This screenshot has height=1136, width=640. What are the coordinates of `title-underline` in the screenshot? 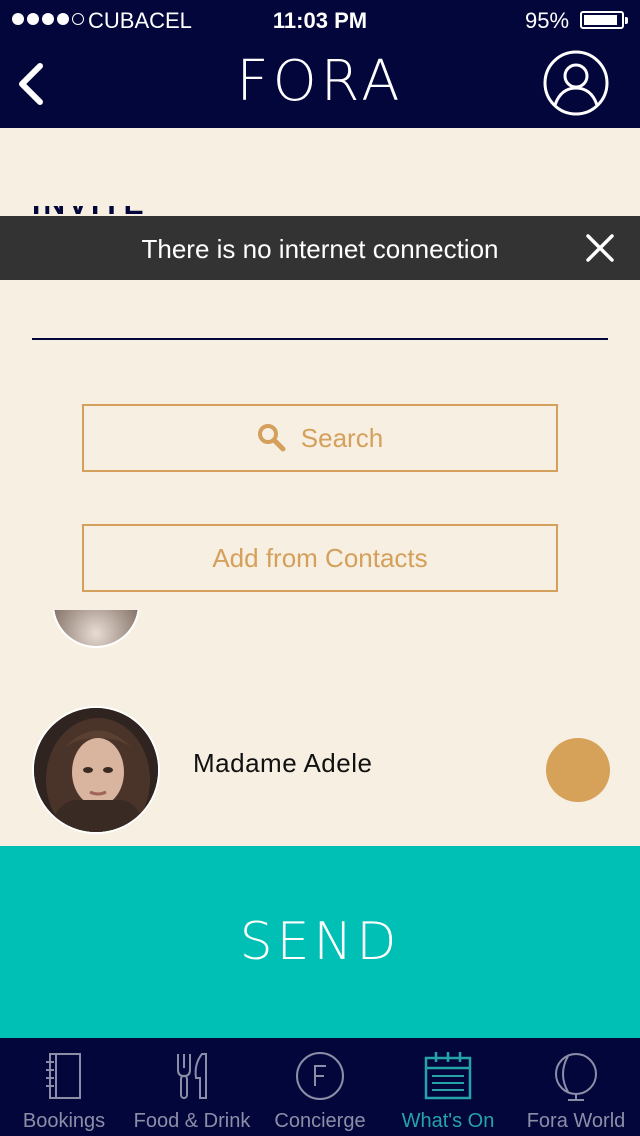 It's located at (320, 339).